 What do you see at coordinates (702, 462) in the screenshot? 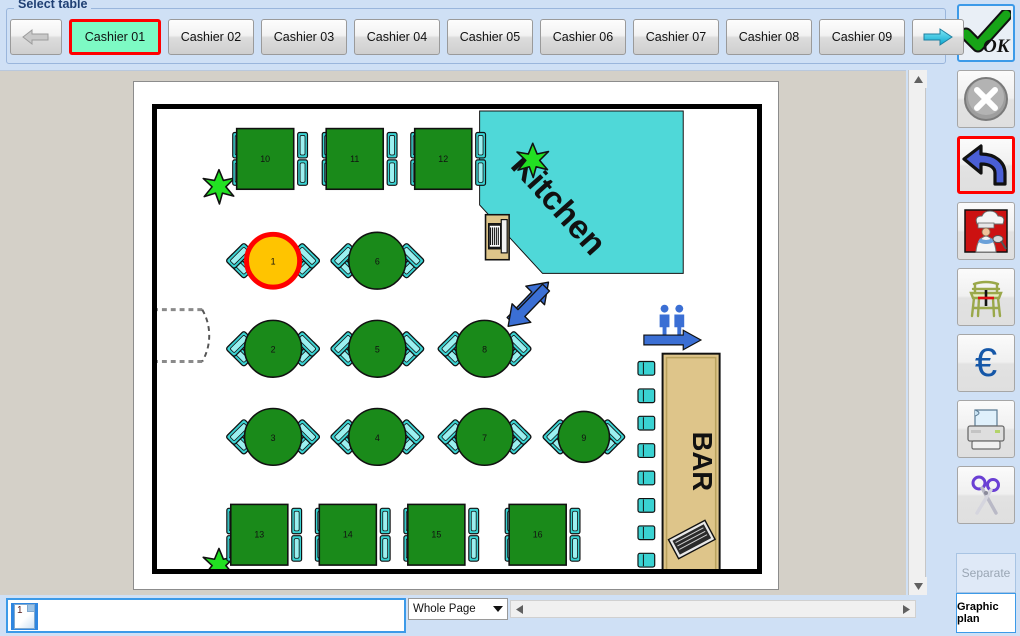
I see `bar-label: BAR` at bounding box center [702, 462].